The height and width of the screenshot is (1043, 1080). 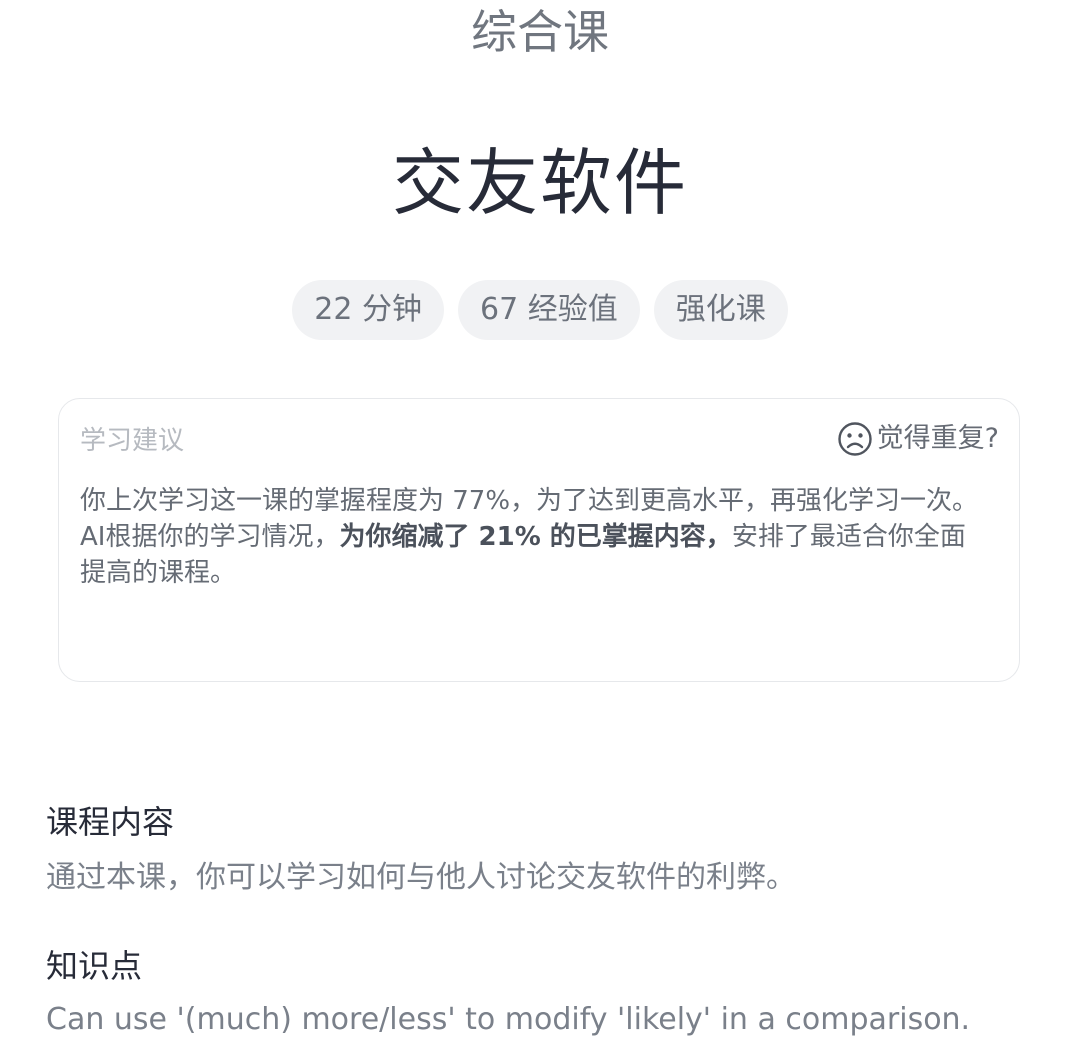 I want to click on course-content-text: 通过本课，你可以学习如何与他人讨论交友软件的利弊。, so click(x=421, y=877).